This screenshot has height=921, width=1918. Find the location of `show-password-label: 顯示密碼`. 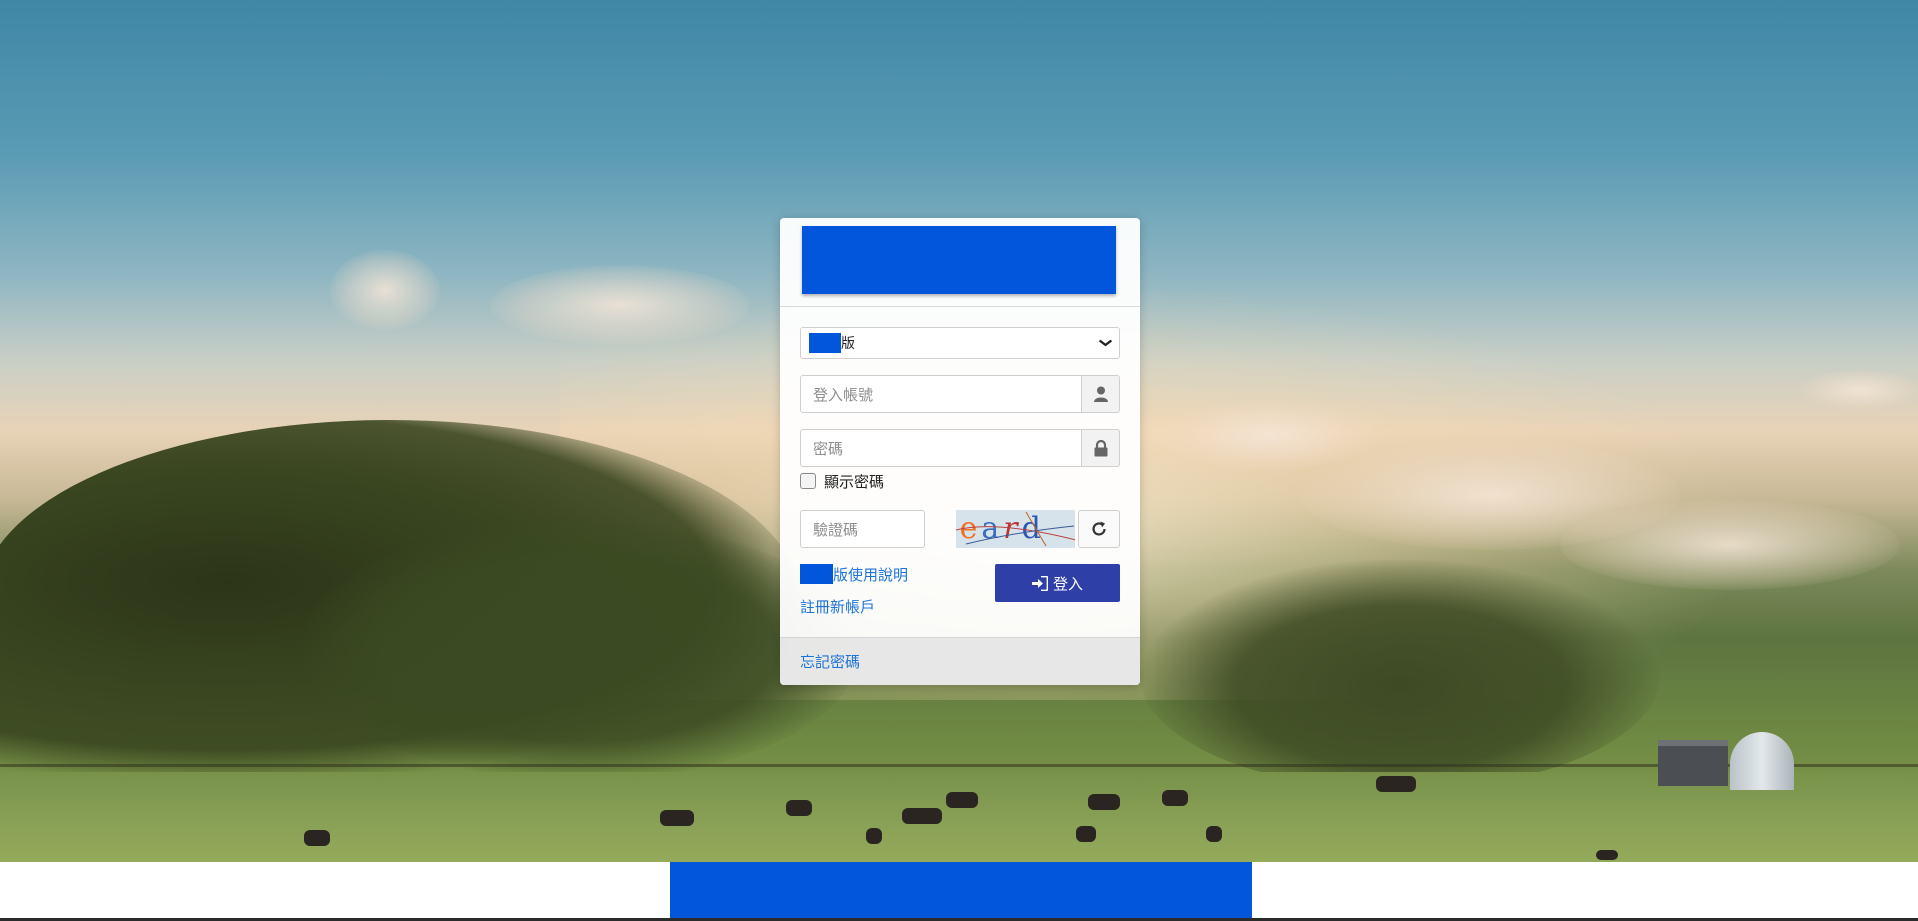

show-password-label: 顯示密碼 is located at coordinates (854, 481).